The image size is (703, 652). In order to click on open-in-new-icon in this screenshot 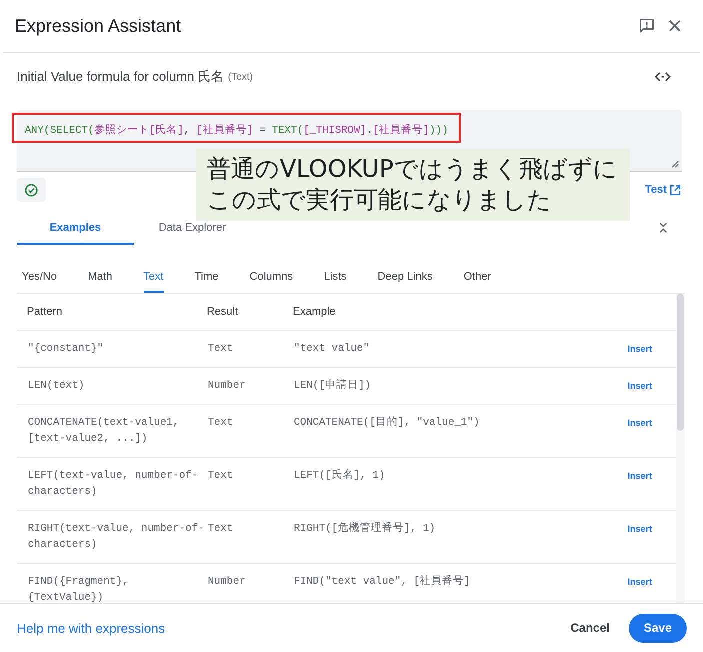, I will do `click(675, 190)`.